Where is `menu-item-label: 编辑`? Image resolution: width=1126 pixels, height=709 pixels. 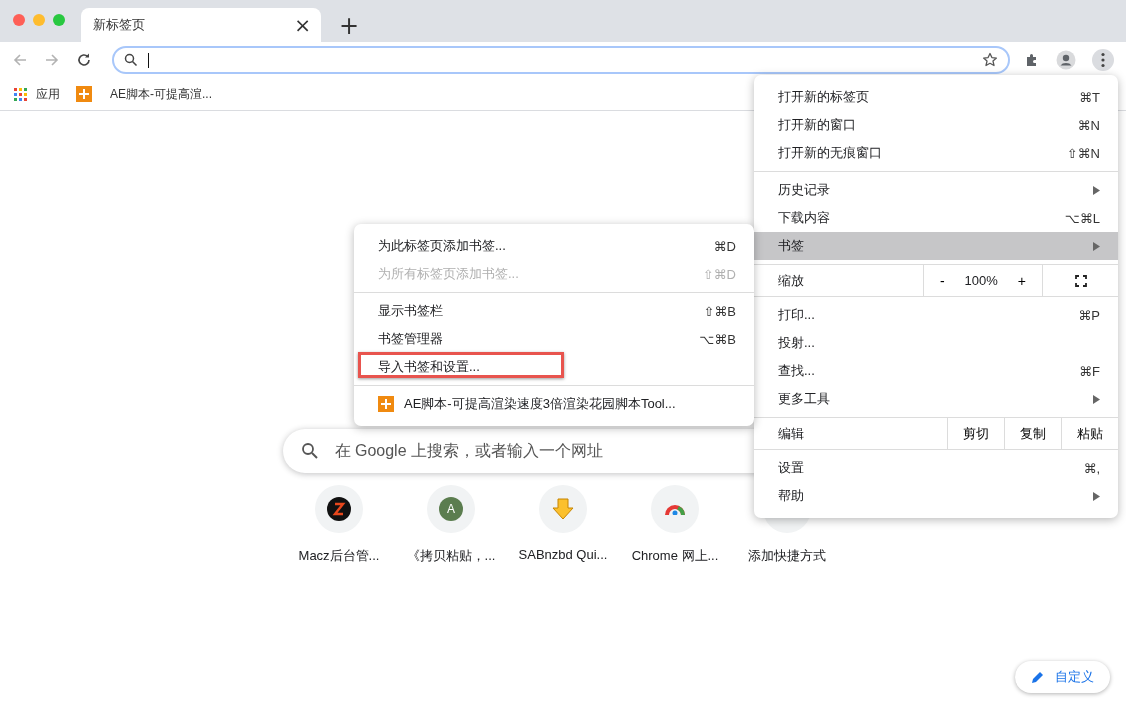
menu-item-label: 编辑 is located at coordinates (791, 433).